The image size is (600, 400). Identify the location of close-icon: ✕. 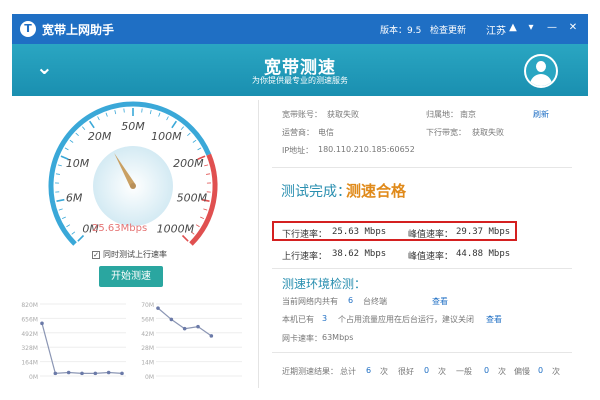
(573, 28).